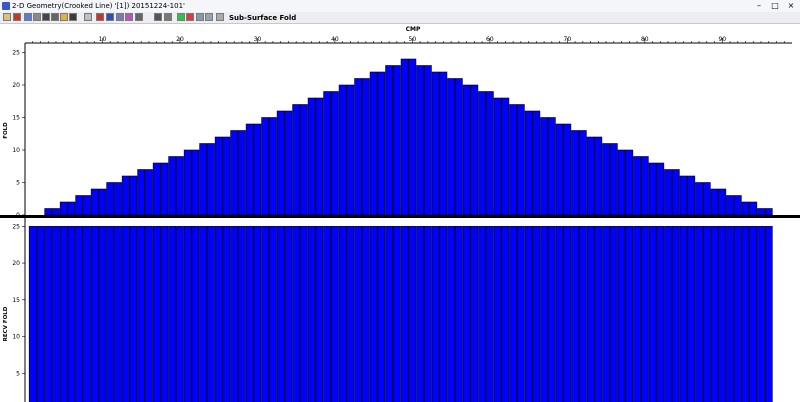 This screenshot has height=402, width=800. What do you see at coordinates (55, 17) in the screenshot?
I see `stack-icon` at bounding box center [55, 17].